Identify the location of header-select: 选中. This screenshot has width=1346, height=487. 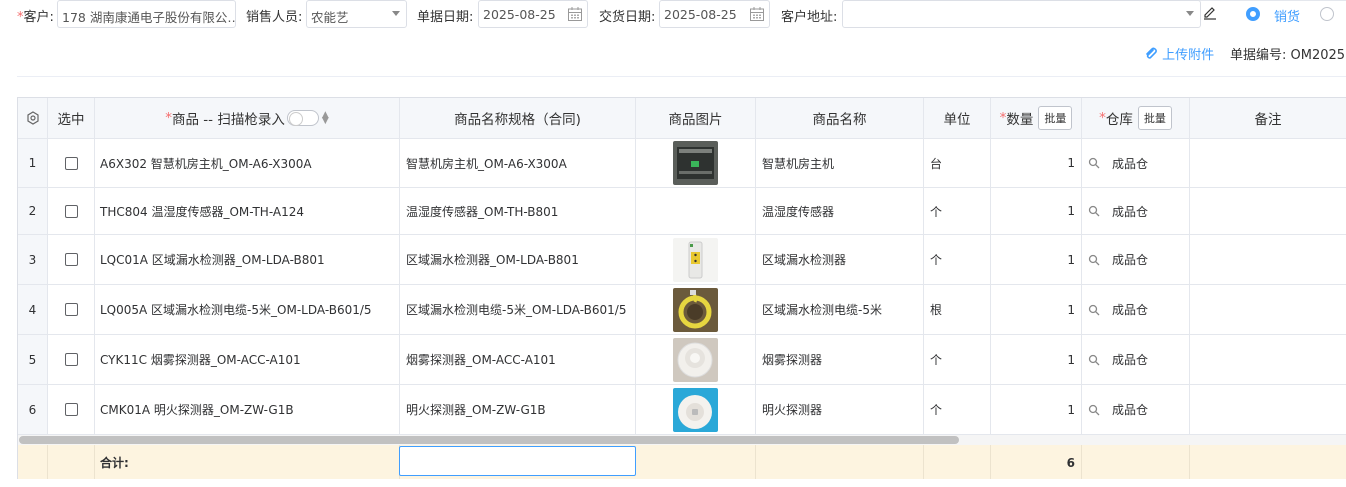
(71, 118).